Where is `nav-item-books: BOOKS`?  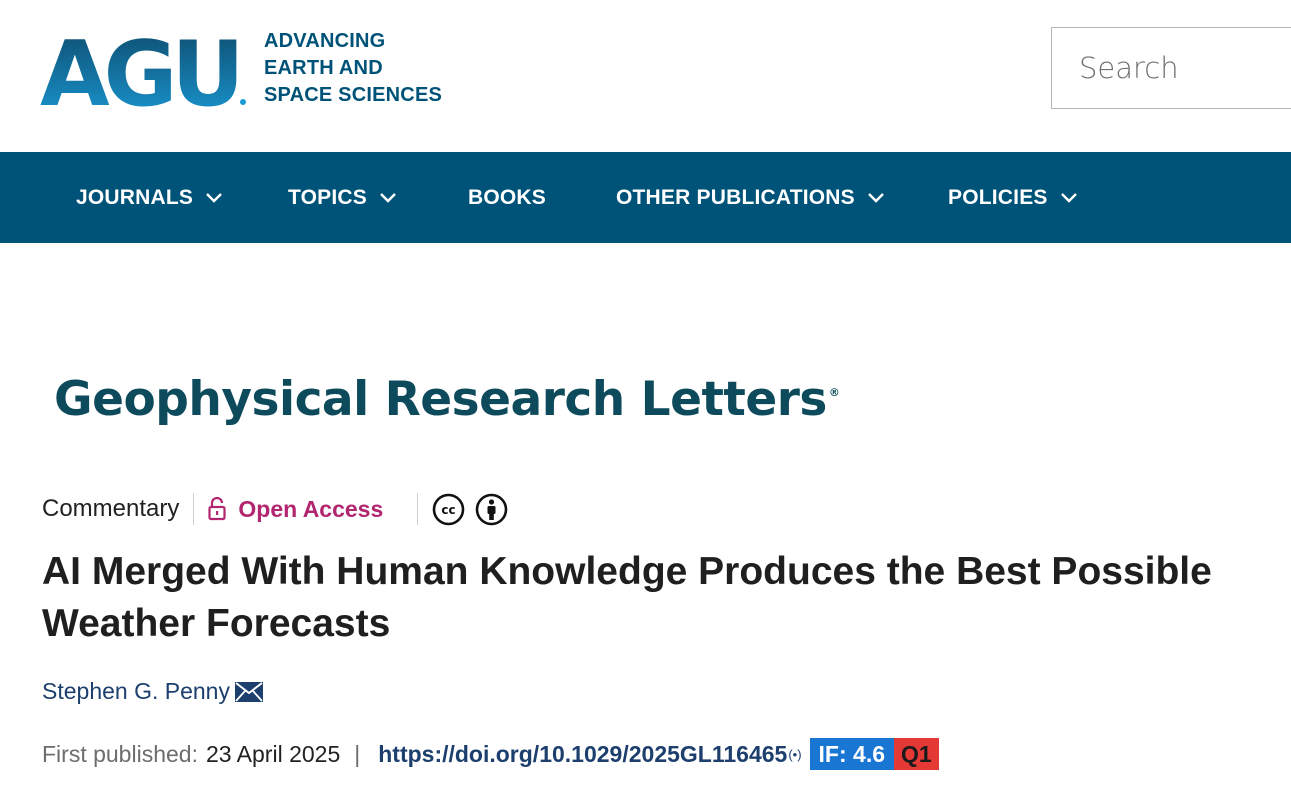 nav-item-books: BOOKS is located at coordinates (507, 197).